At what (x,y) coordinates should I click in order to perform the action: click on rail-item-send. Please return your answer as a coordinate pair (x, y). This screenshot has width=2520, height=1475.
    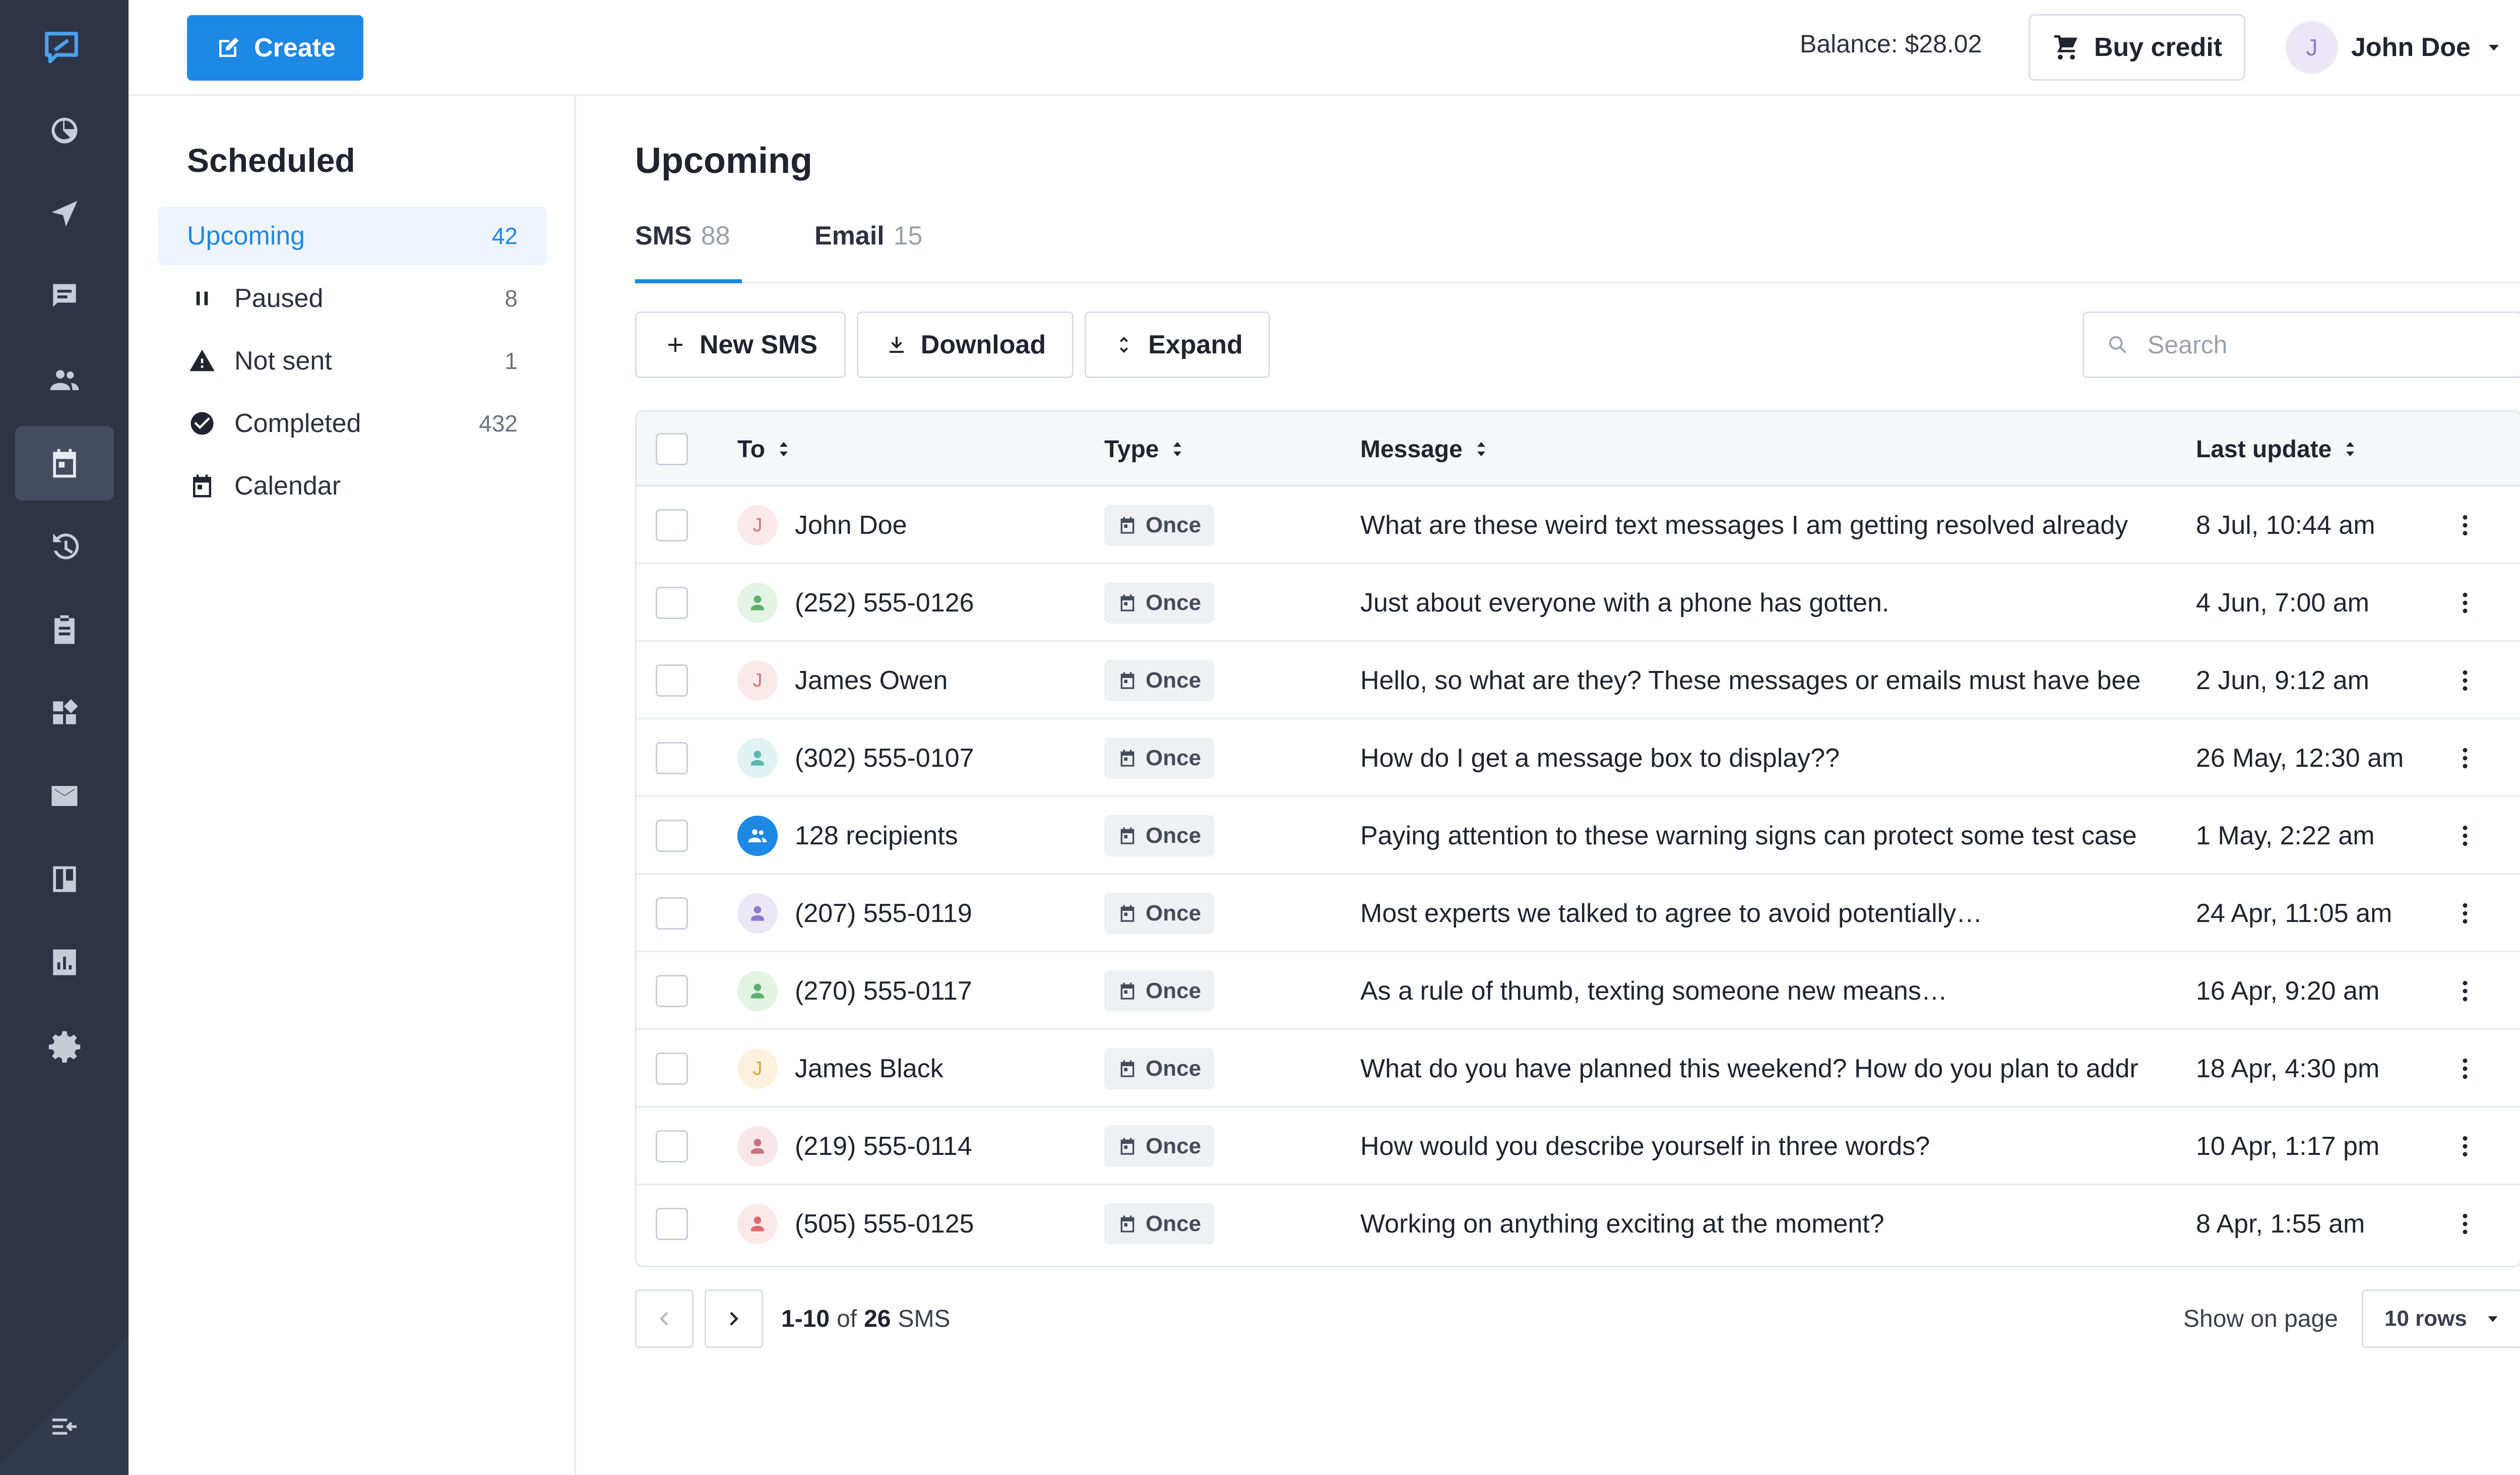
    Looking at the image, I should click on (64, 213).